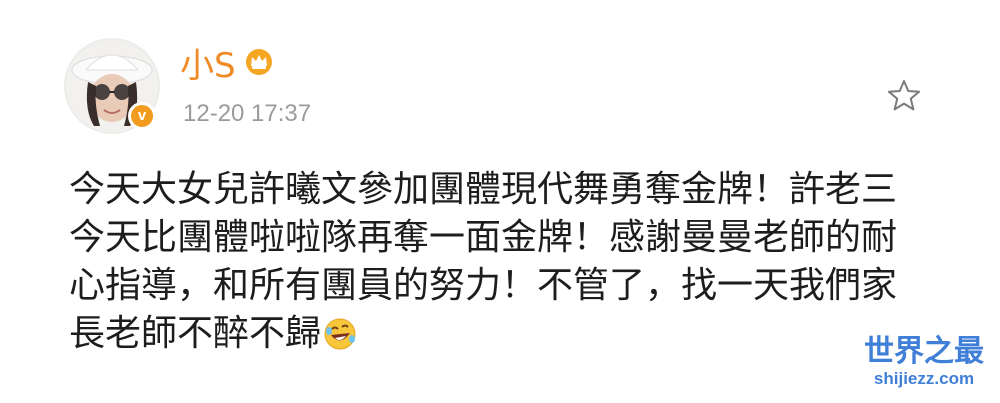 The width and height of the screenshot is (1000, 403). Describe the element at coordinates (195, 333) in the screenshot. I see `post-text-line: 長老師不醉不歸` at that location.